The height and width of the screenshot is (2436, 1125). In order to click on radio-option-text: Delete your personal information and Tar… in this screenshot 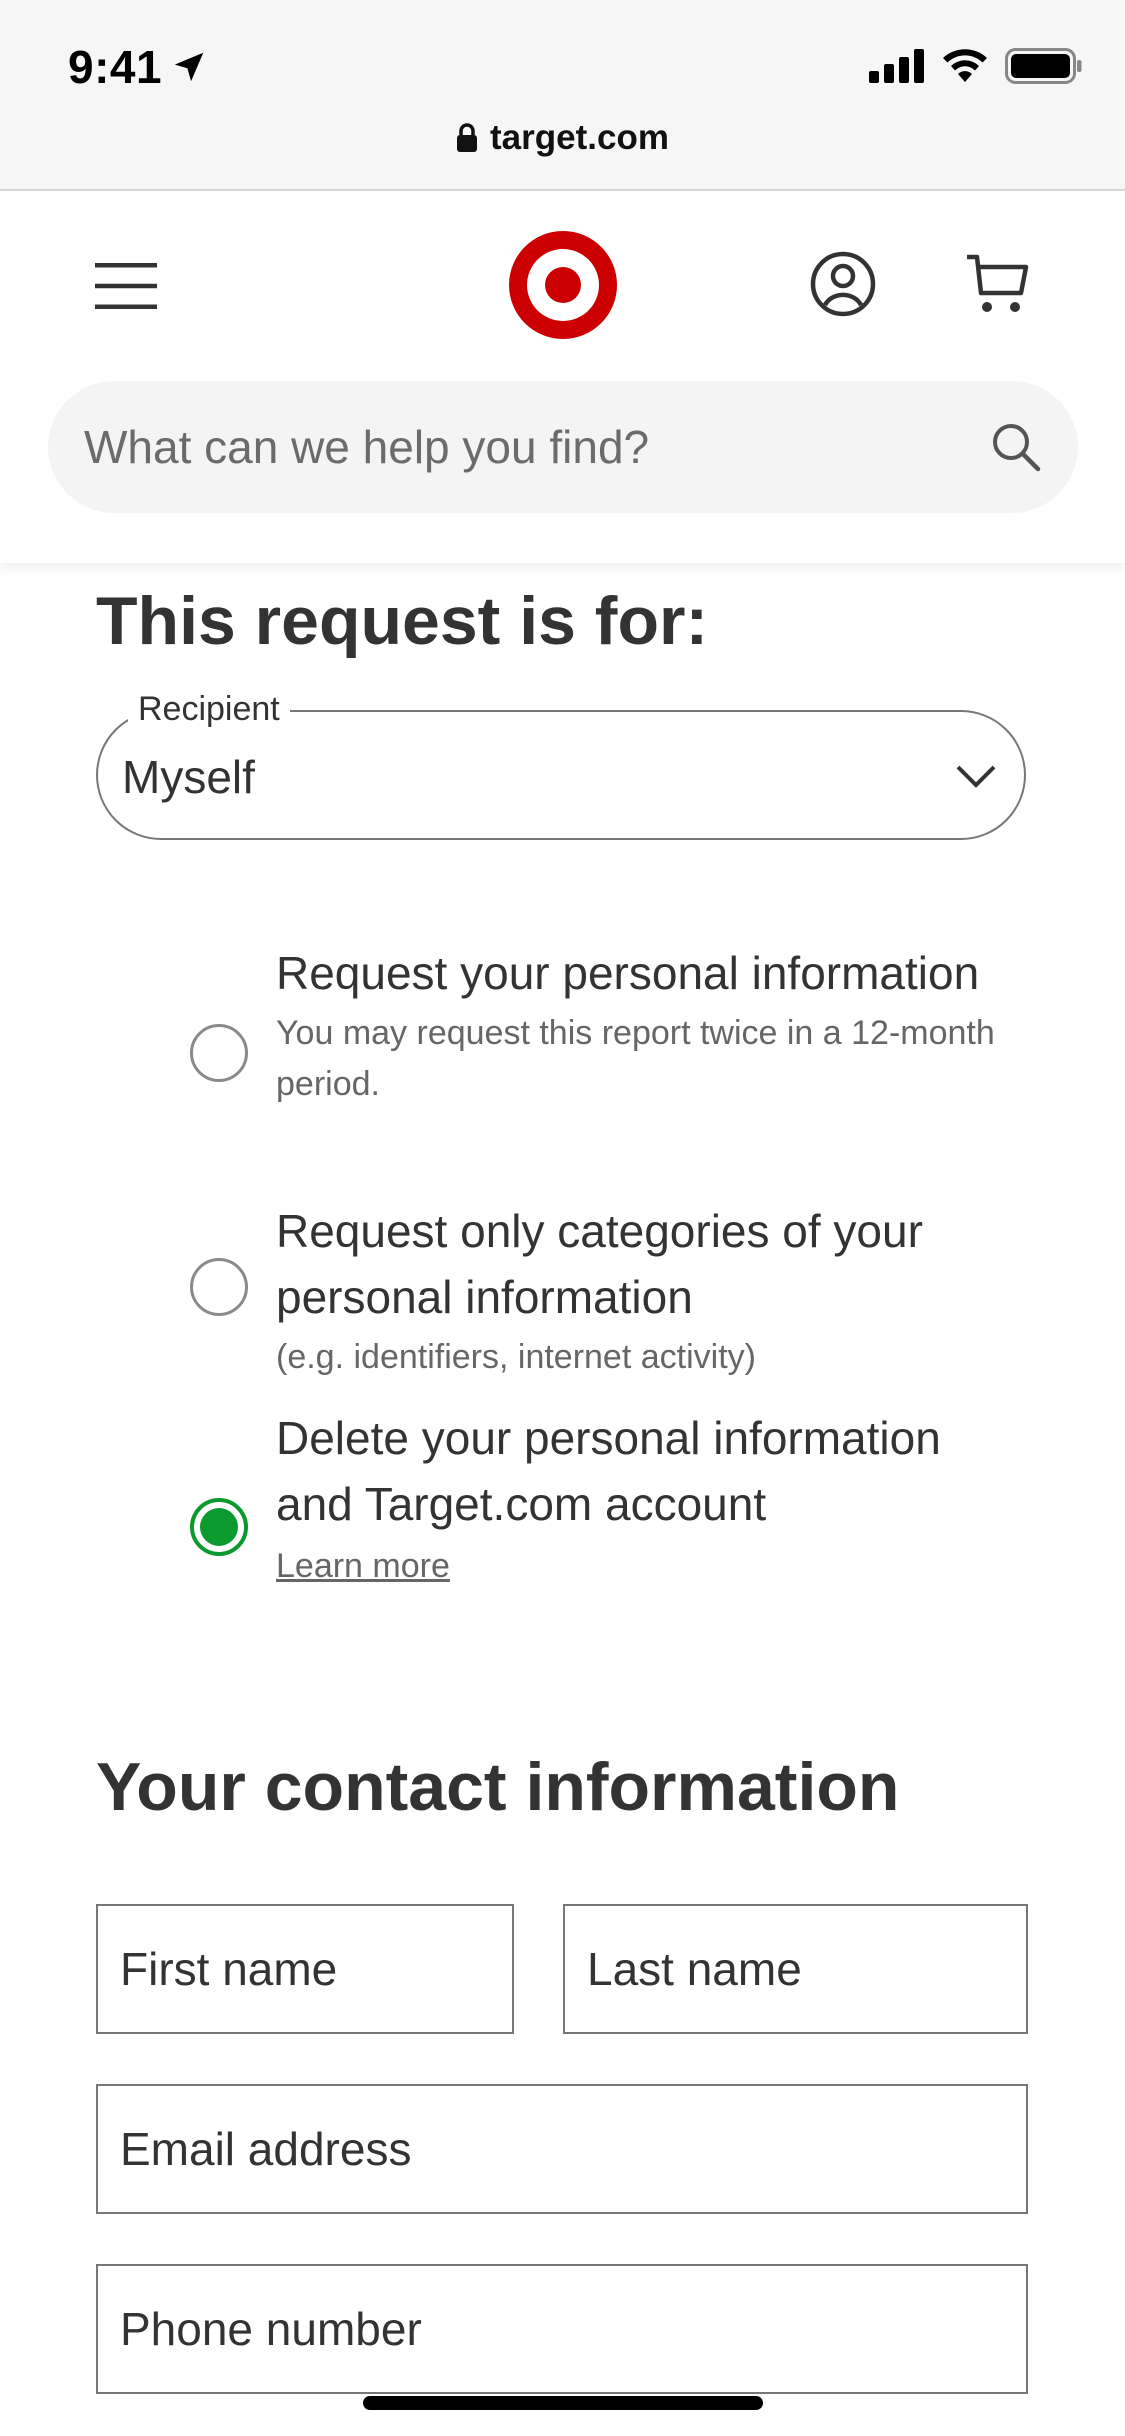, I will do `click(636, 1498)`.